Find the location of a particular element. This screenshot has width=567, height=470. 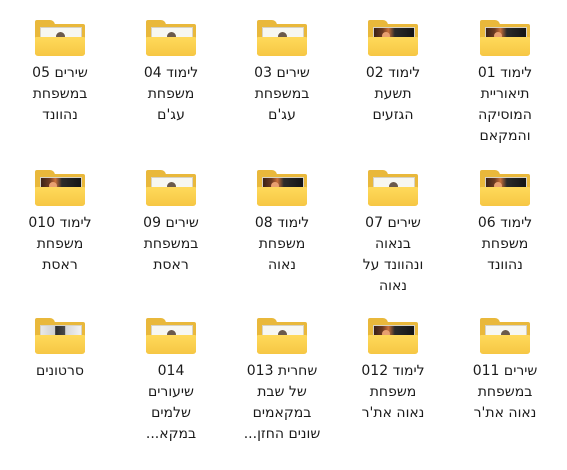

folder-name: לימוד 02 תשעת הגזעים is located at coordinates (393, 94).